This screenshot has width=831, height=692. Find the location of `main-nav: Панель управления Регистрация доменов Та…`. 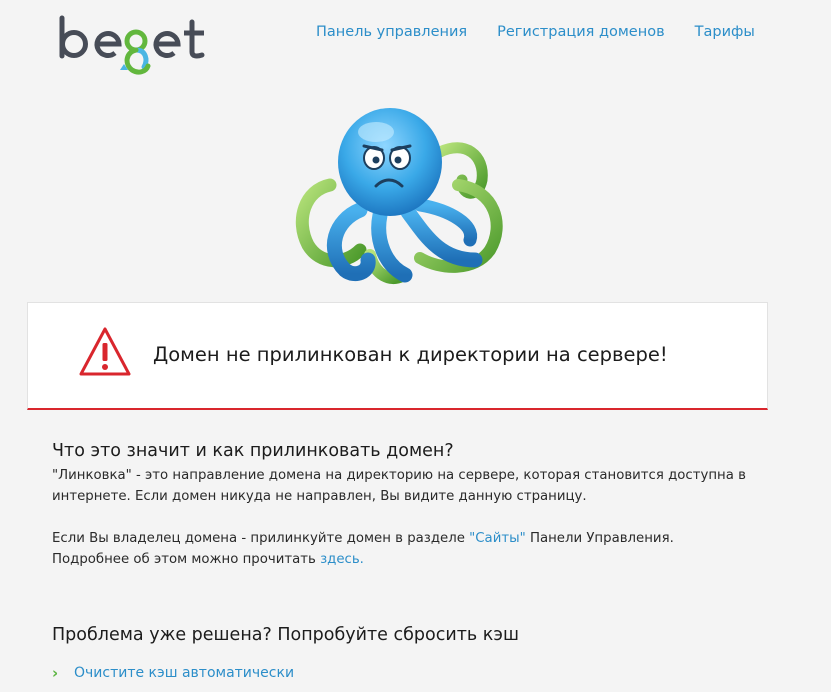

main-nav: Панель управления Регистрация доменов Та… is located at coordinates (535, 32).